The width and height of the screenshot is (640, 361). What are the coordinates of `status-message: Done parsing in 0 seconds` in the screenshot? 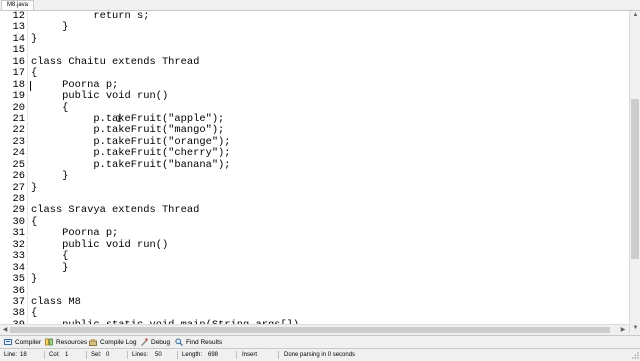 It's located at (320, 355).